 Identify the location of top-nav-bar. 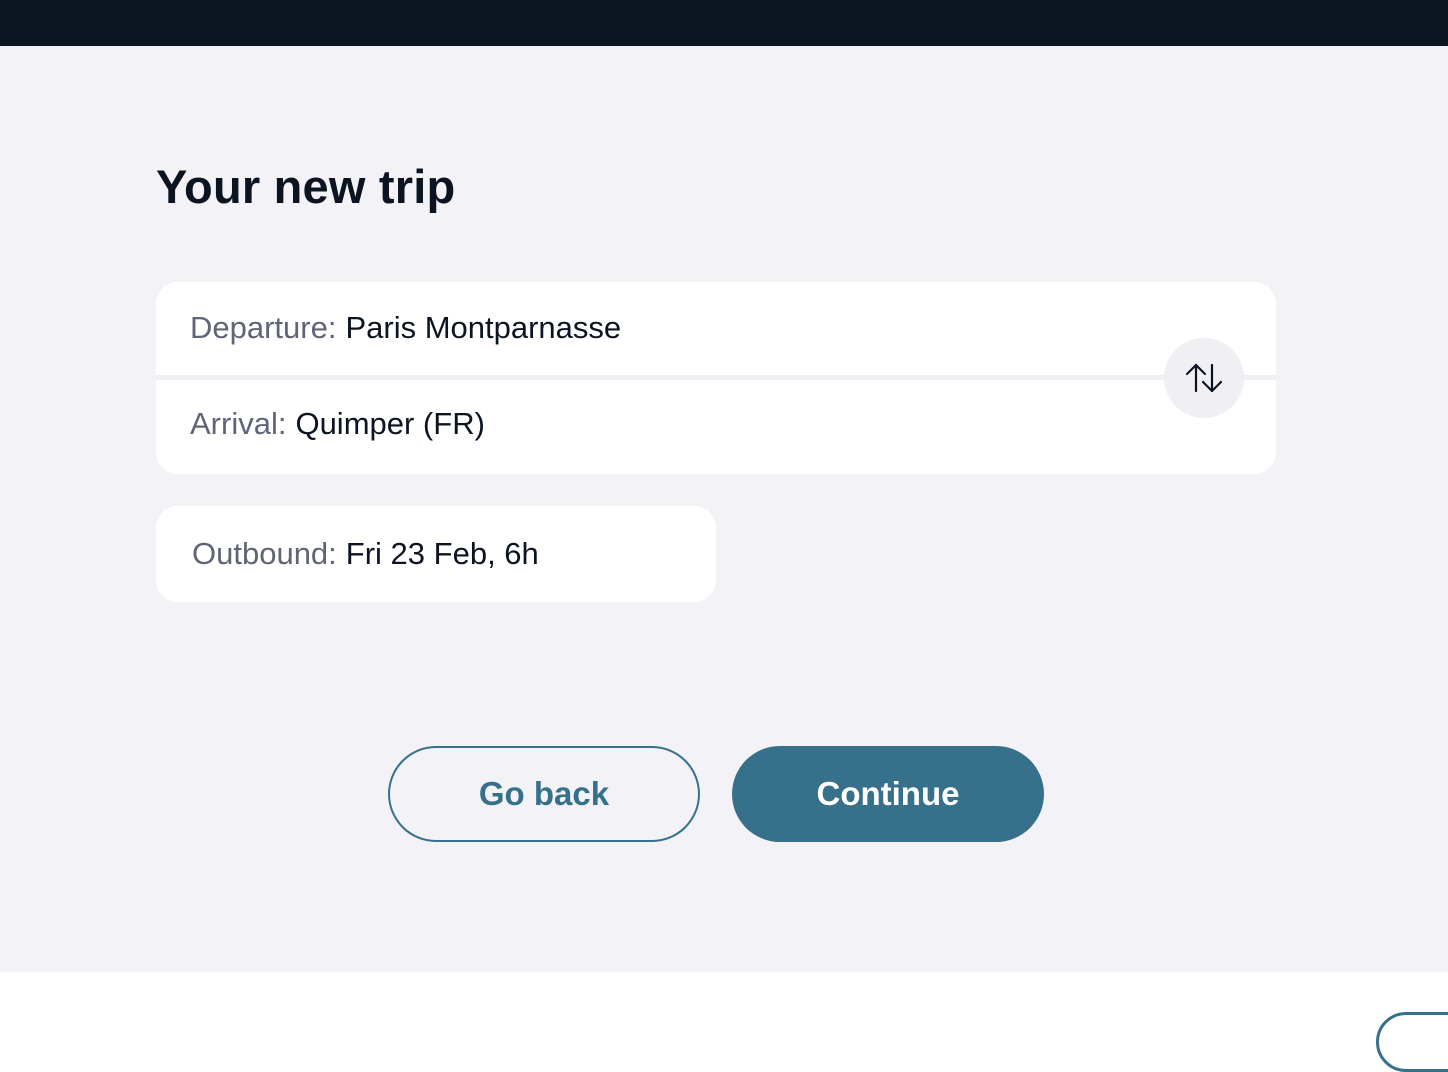
(724, 23).